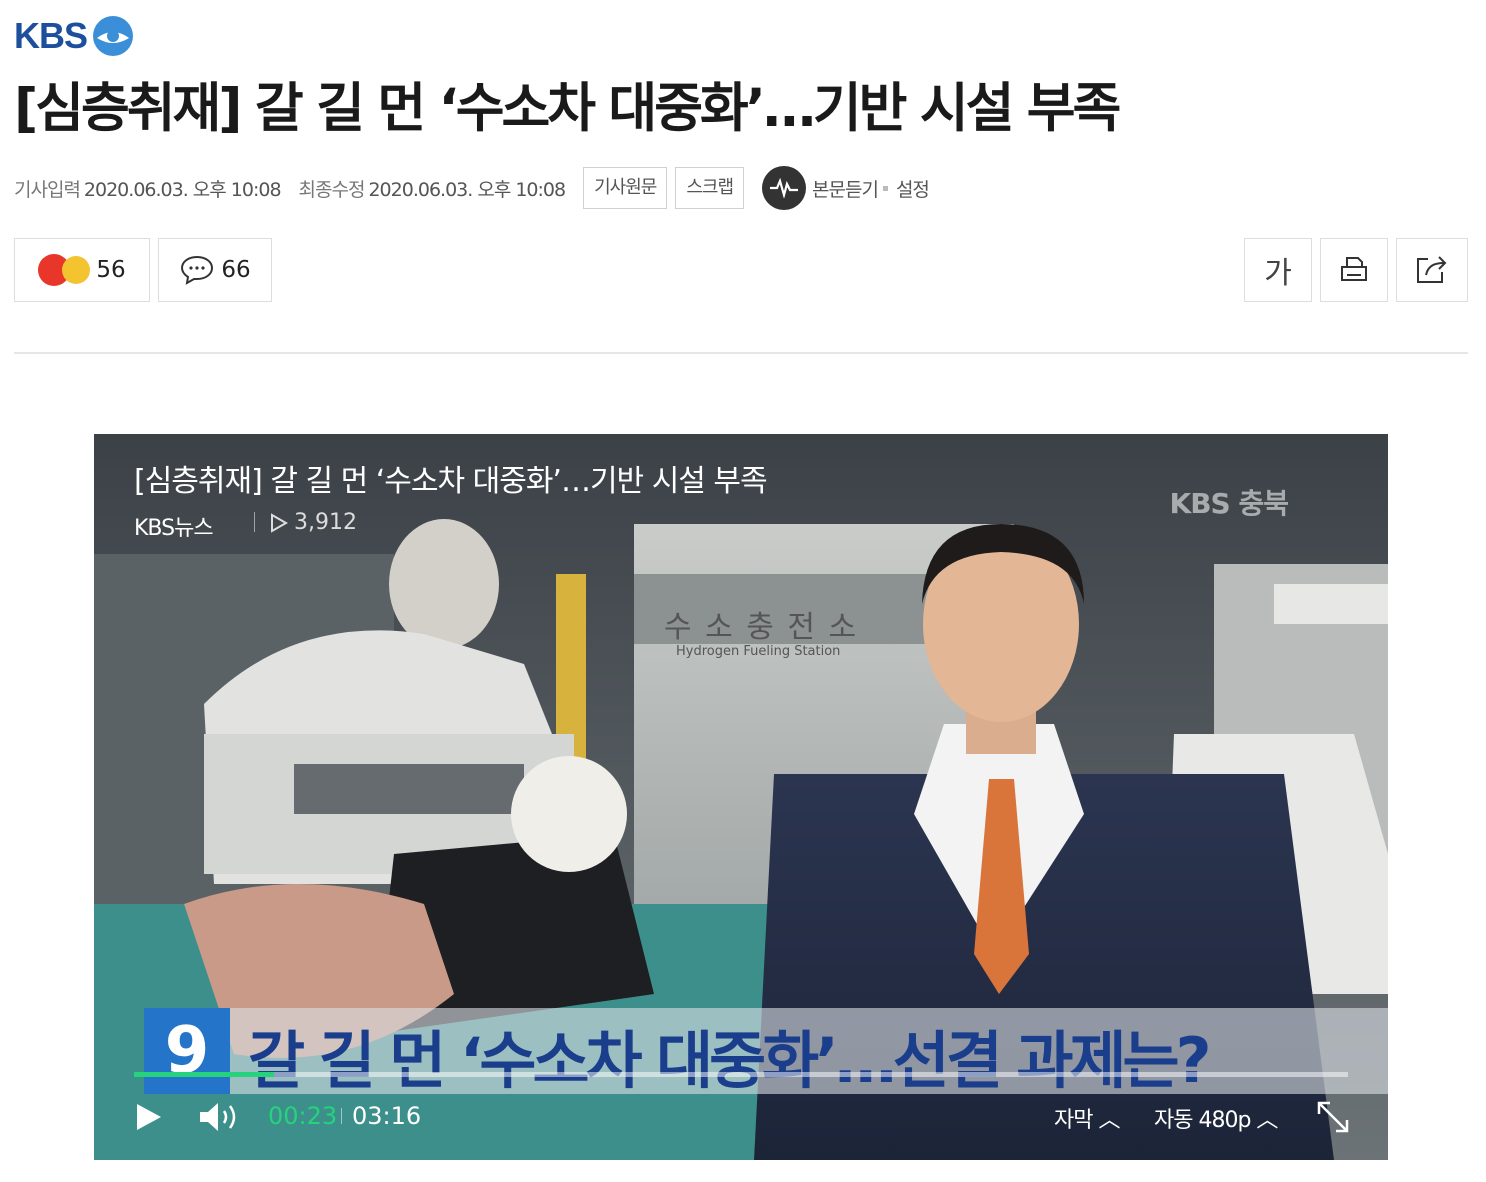 The image size is (1486, 1182). I want to click on station-sign-en: Hydrogen Fueling Station, so click(758, 651).